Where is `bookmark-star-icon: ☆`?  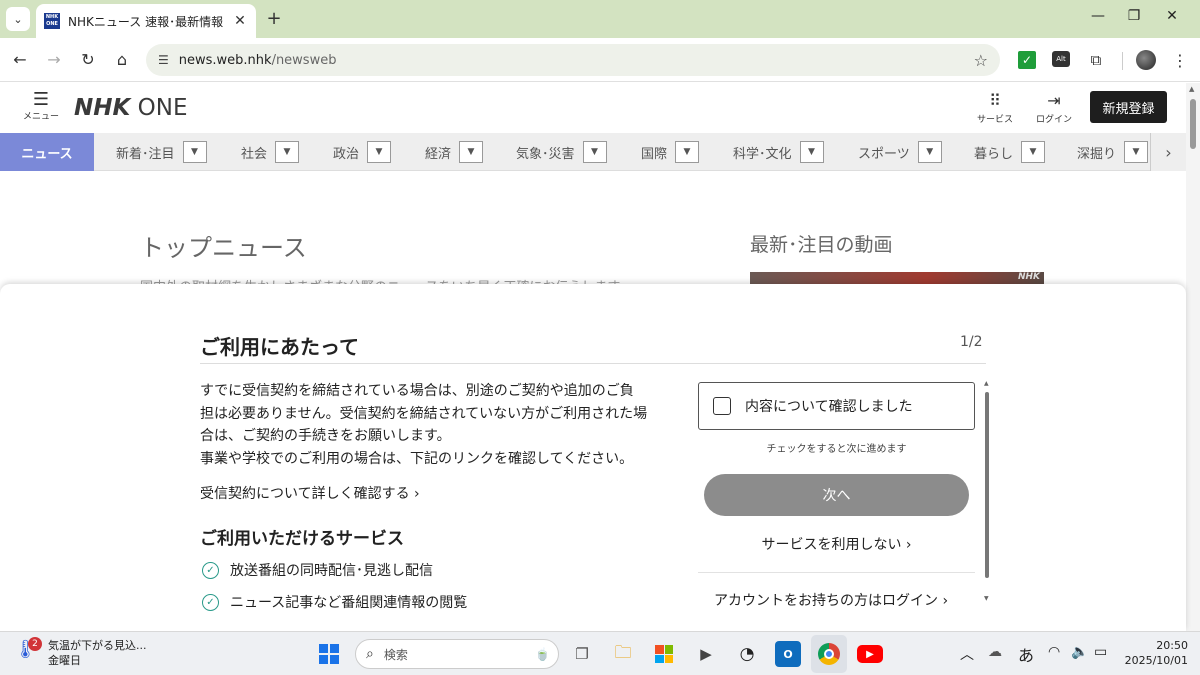
bookmark-star-icon: ☆ is located at coordinates (981, 60).